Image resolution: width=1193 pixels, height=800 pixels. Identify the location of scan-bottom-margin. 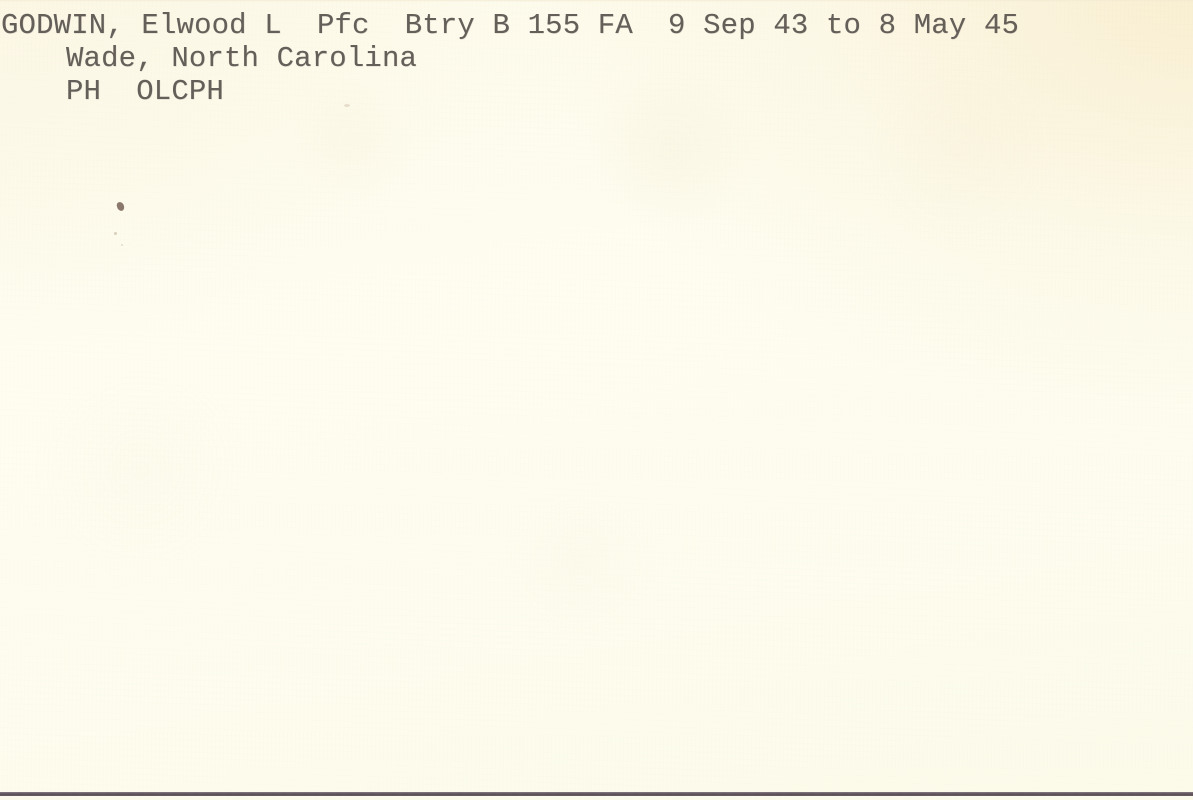
(596, 798).